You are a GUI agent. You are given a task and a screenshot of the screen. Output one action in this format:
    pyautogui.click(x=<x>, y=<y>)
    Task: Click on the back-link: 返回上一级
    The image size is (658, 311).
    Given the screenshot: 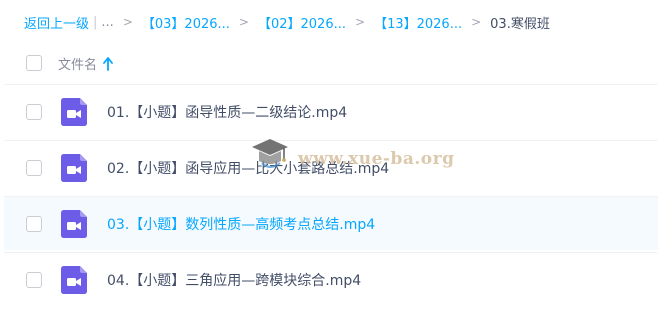 What is the action you would take?
    pyautogui.click(x=56, y=22)
    